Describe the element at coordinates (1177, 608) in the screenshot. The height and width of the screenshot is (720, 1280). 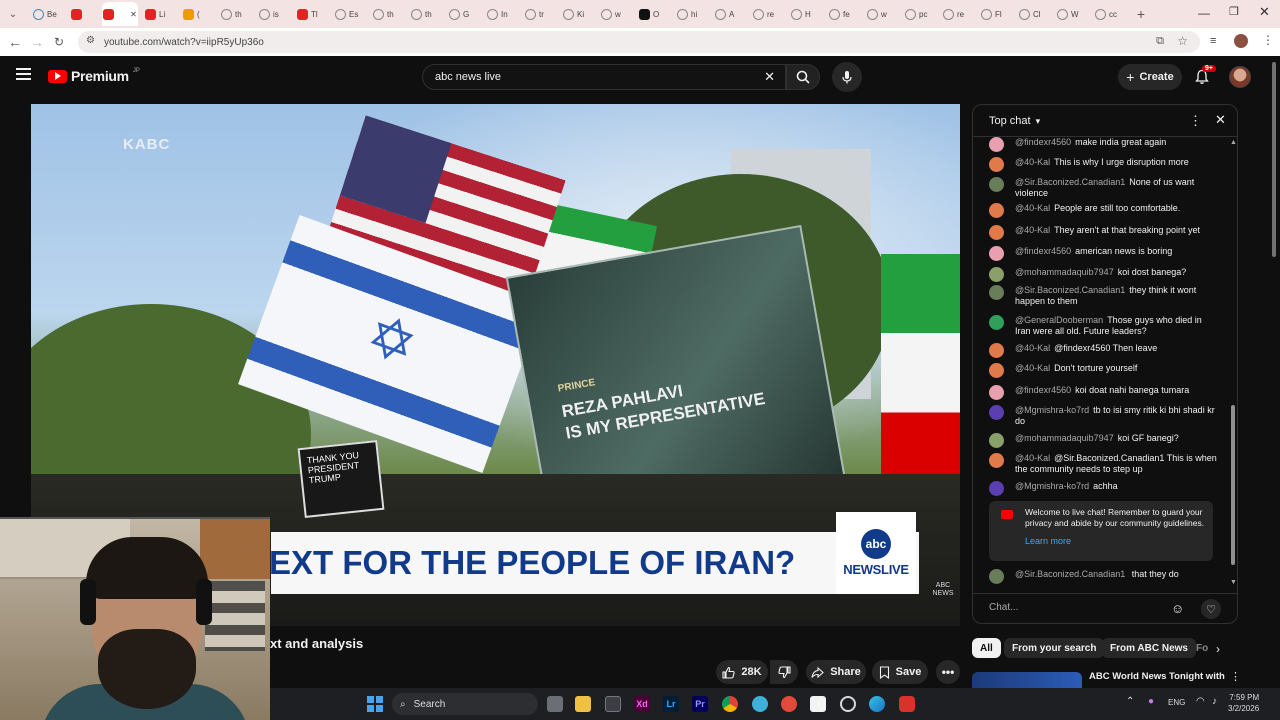
I see `emoji-icon: ☺` at that location.